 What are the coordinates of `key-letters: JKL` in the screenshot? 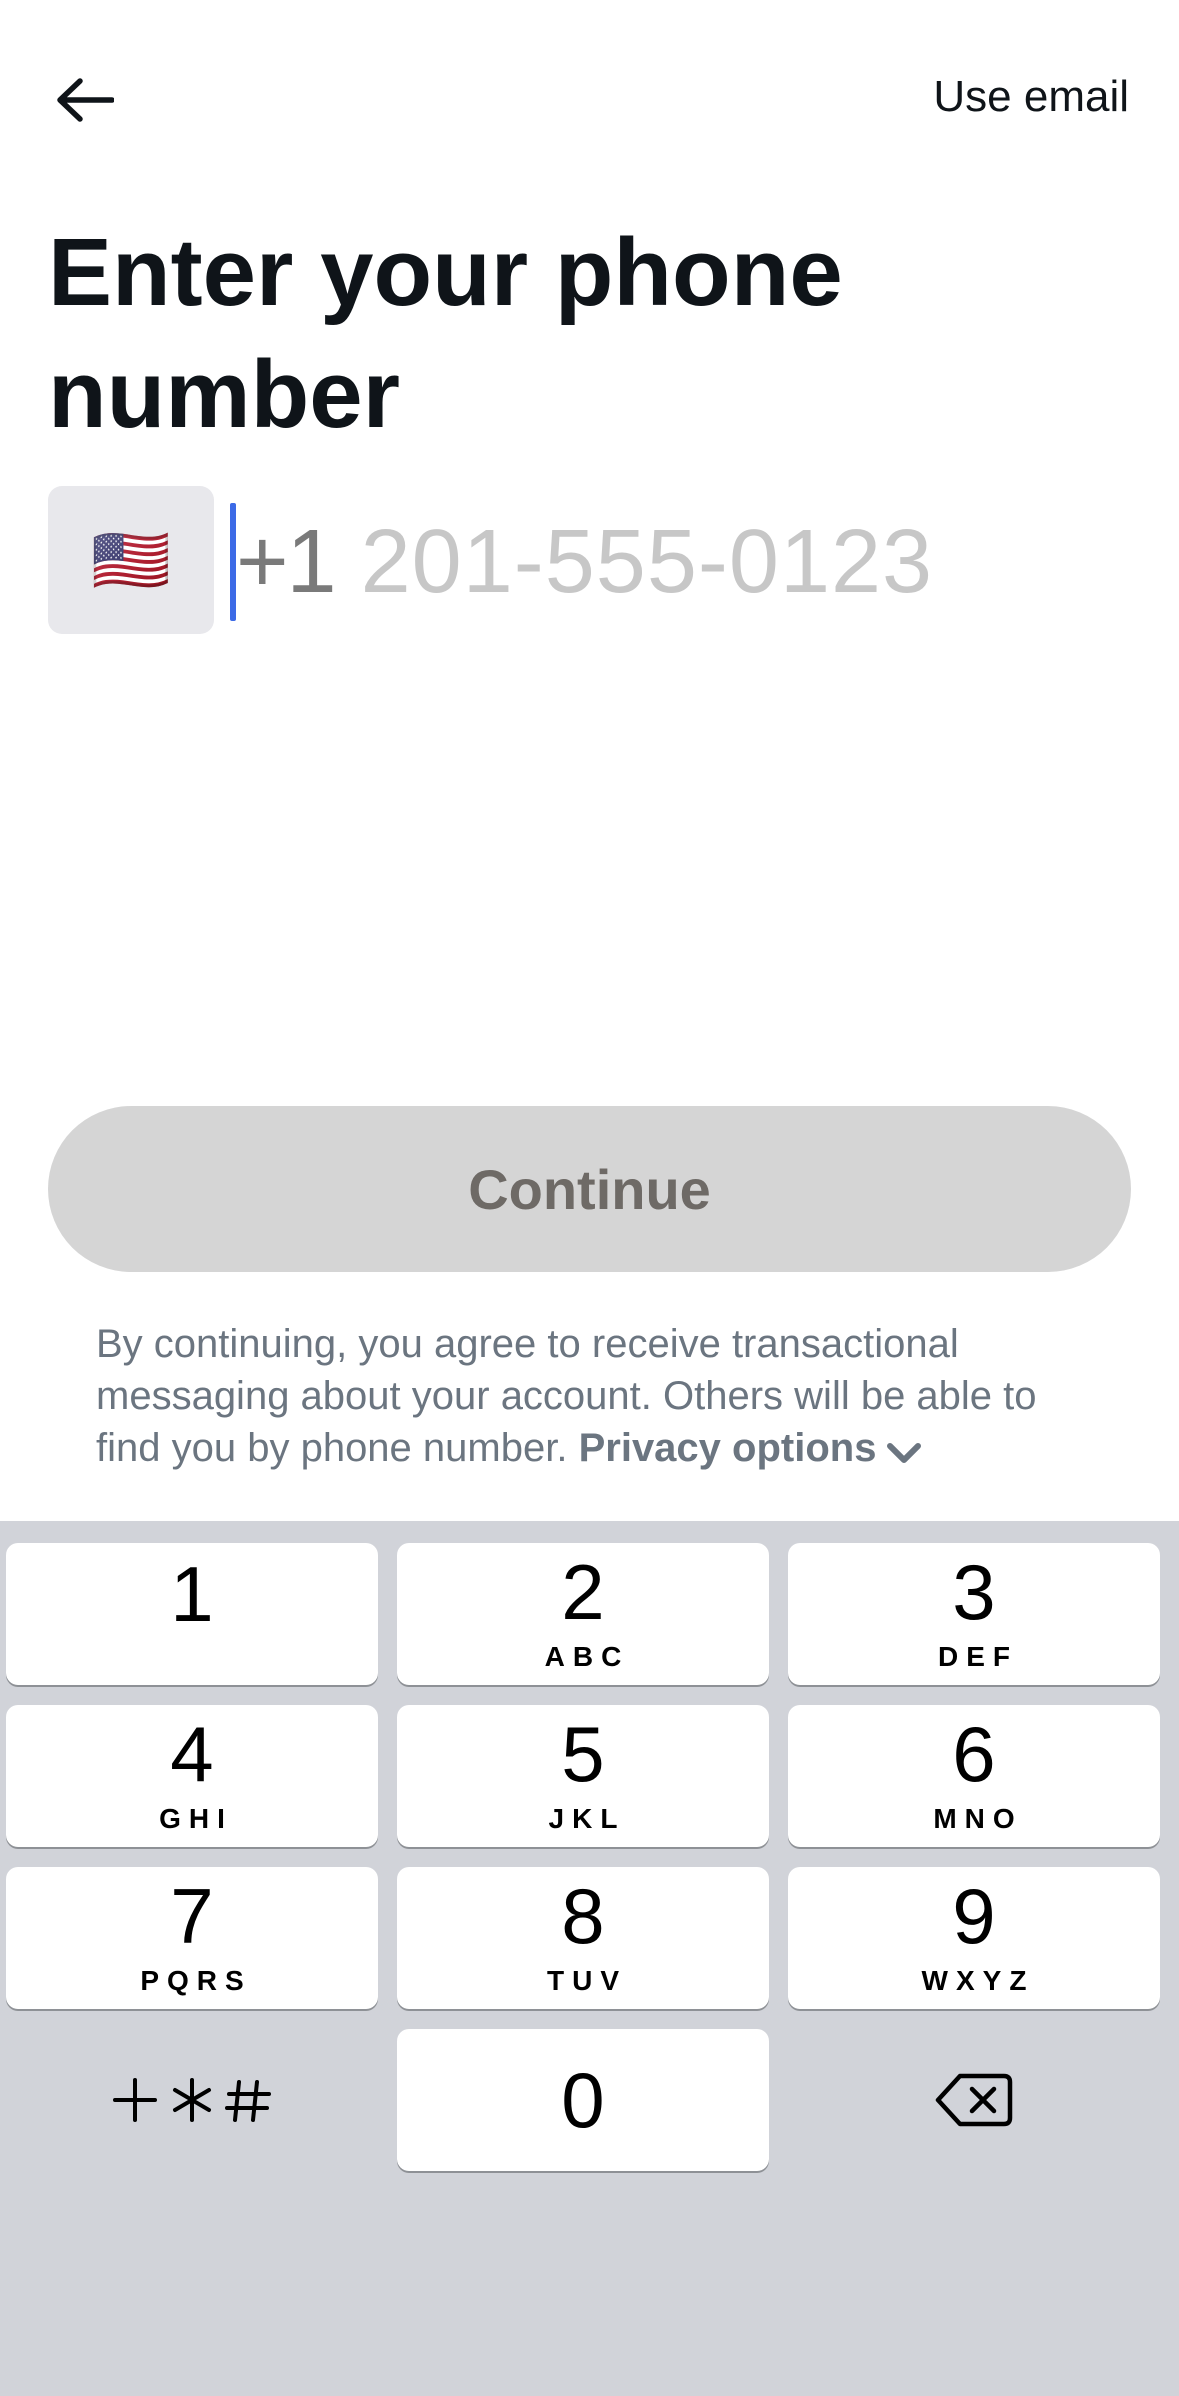 It's located at (587, 1818).